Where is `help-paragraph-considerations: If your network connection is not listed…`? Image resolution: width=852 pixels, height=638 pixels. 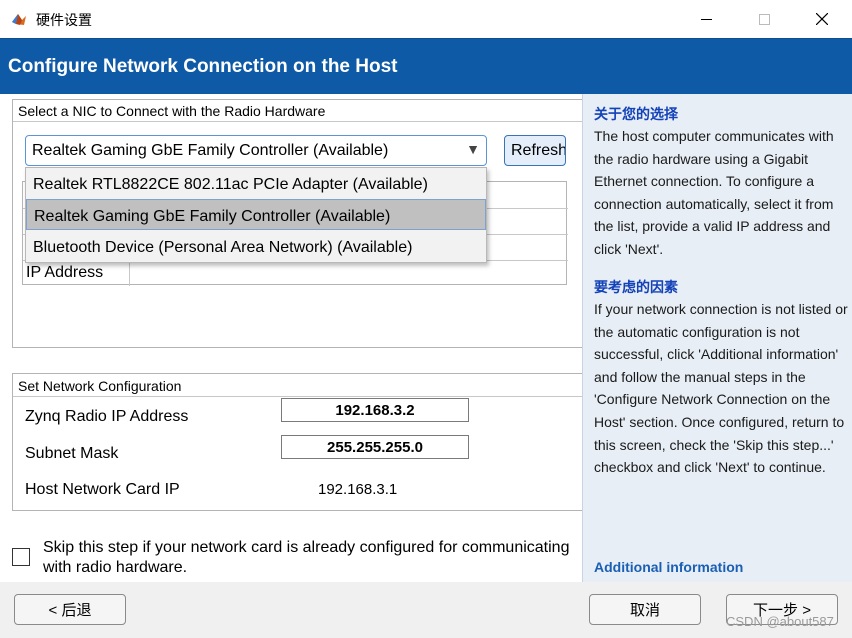 help-paragraph-considerations: If your network connection is not listed… is located at coordinates (721, 388).